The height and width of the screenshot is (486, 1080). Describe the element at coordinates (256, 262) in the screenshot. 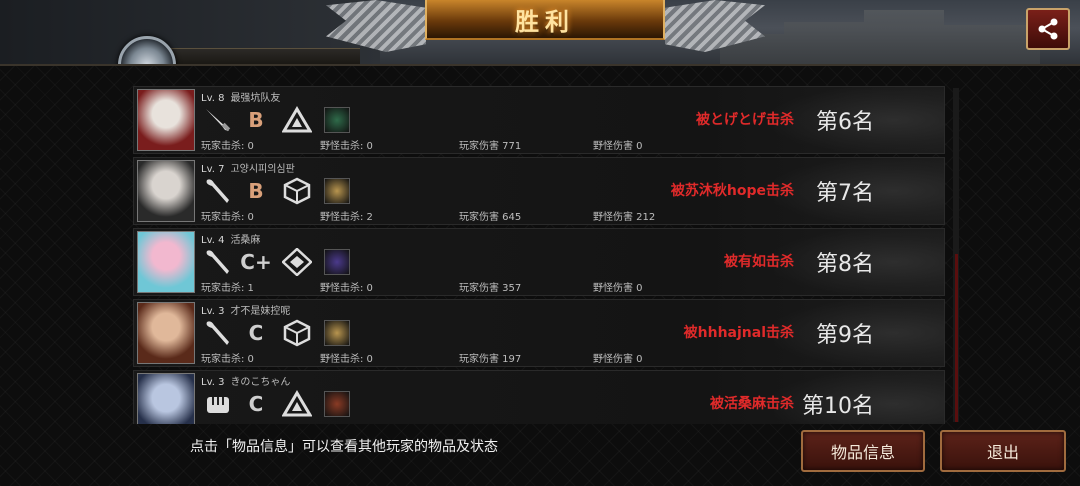

I see `weapon-grade: C+` at that location.